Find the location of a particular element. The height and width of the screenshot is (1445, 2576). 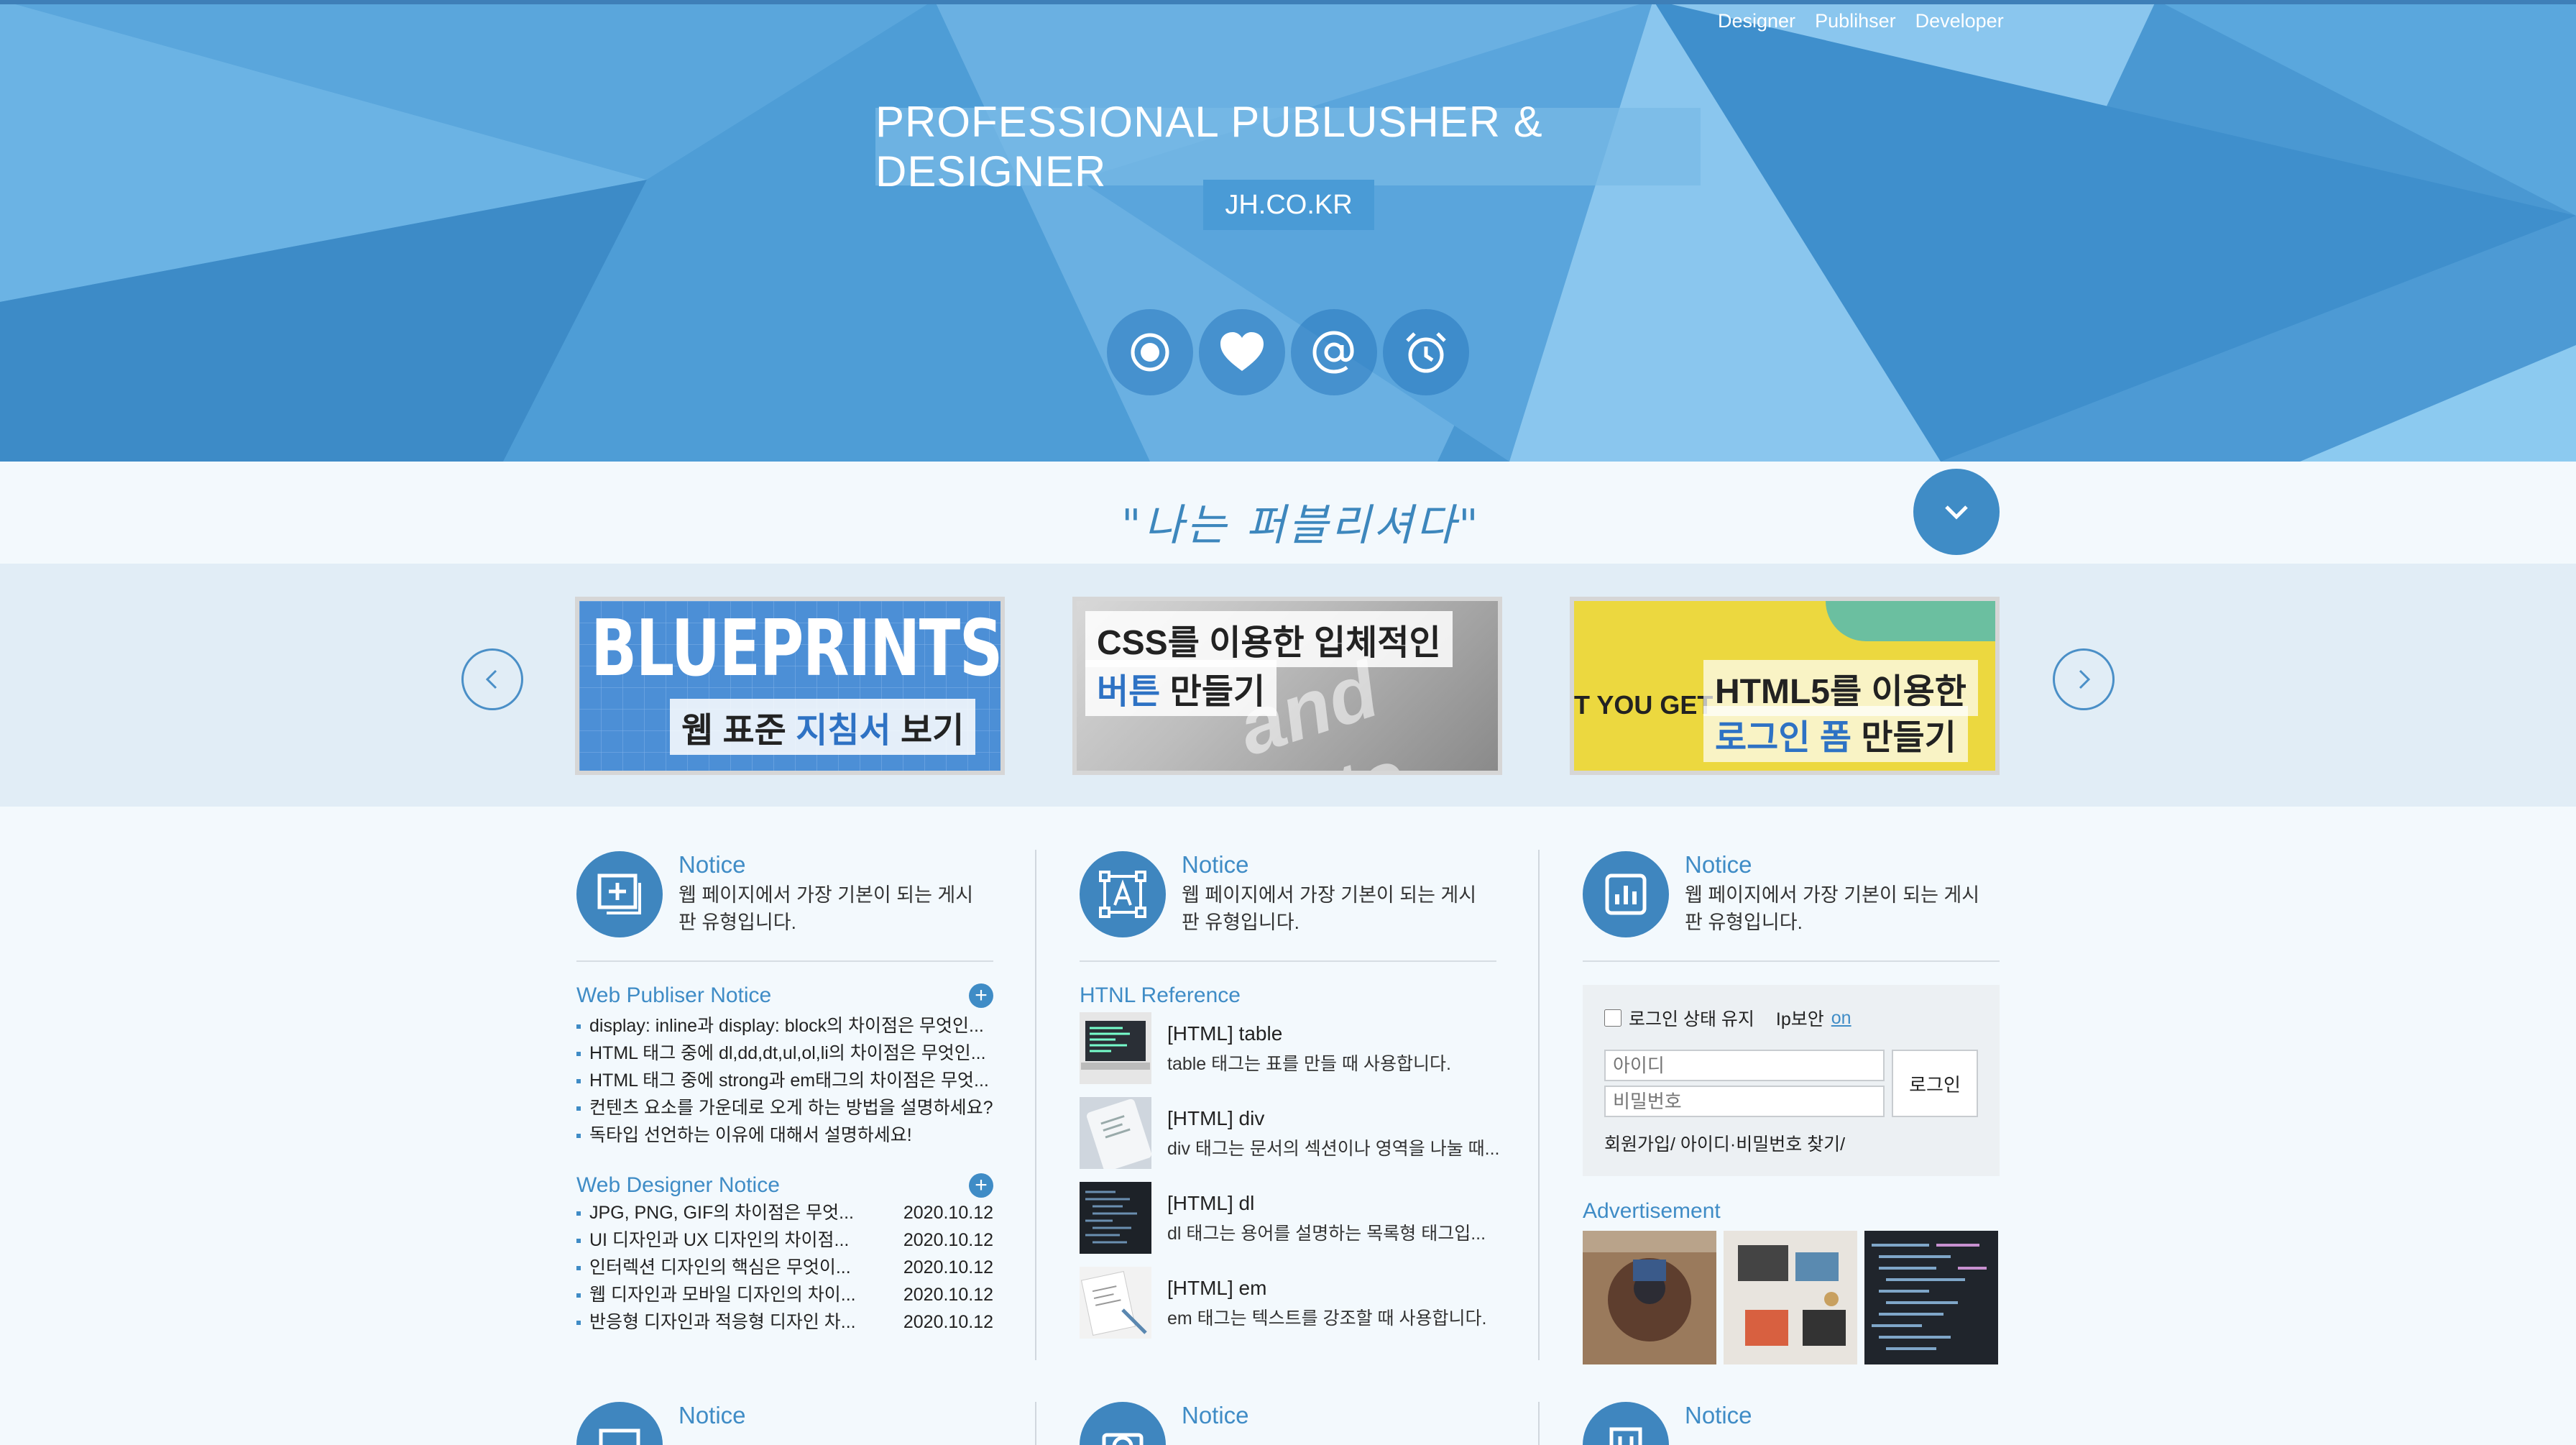

reference-item: [HTML] table table 태그는 표를 만들 때 사용합니다. is located at coordinates (1288, 1054).